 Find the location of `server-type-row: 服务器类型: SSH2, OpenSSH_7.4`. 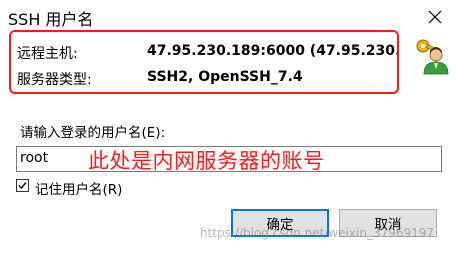

server-type-row: 服务器类型: SSH2, OpenSSH_7.4 is located at coordinates (207, 79).